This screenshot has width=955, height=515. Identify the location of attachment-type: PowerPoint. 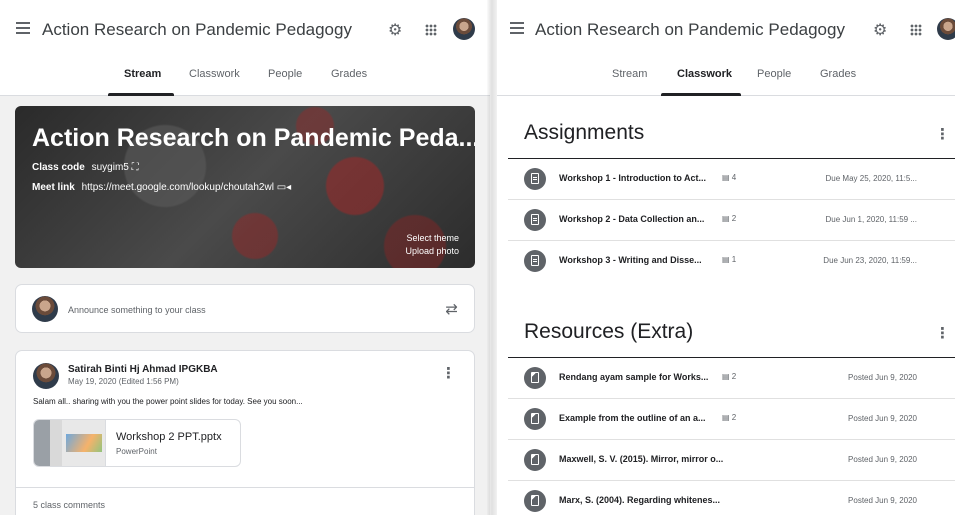
(136, 451).